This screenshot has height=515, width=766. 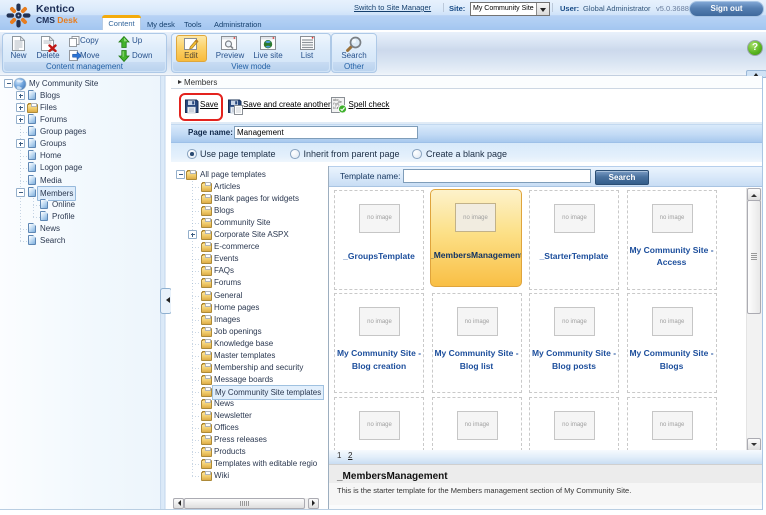 What do you see at coordinates (336, 108) in the screenshot?
I see `svg-text: klm` at bounding box center [336, 108].